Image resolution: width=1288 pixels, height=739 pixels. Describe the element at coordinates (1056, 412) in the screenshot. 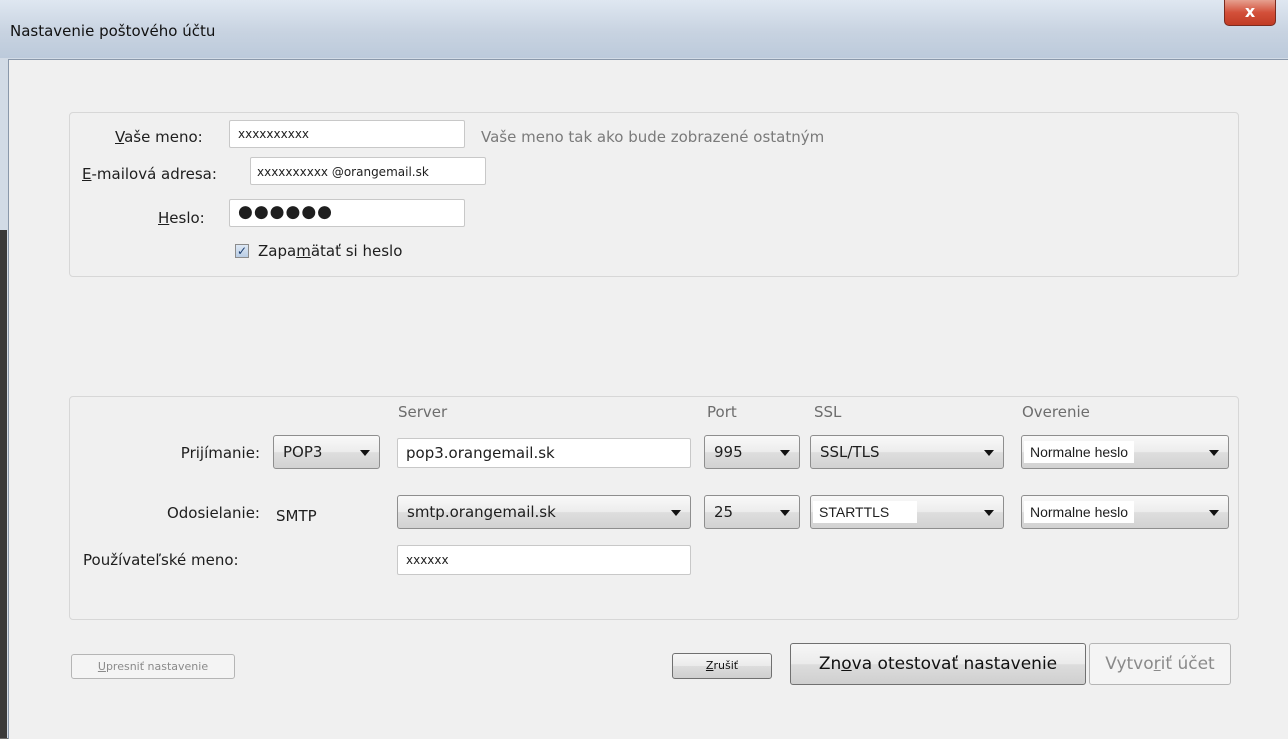

I see `column-header-auth: Overenie` at that location.